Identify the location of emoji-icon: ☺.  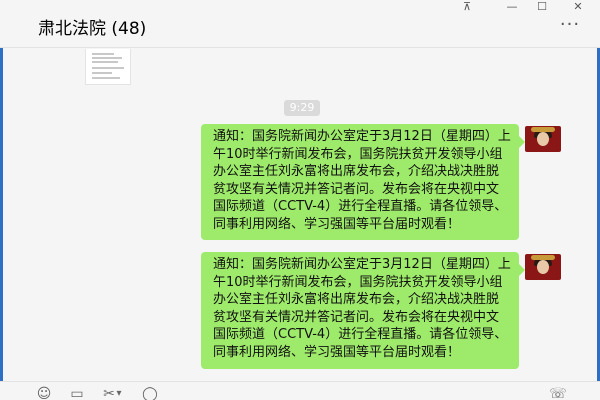
(44, 393).